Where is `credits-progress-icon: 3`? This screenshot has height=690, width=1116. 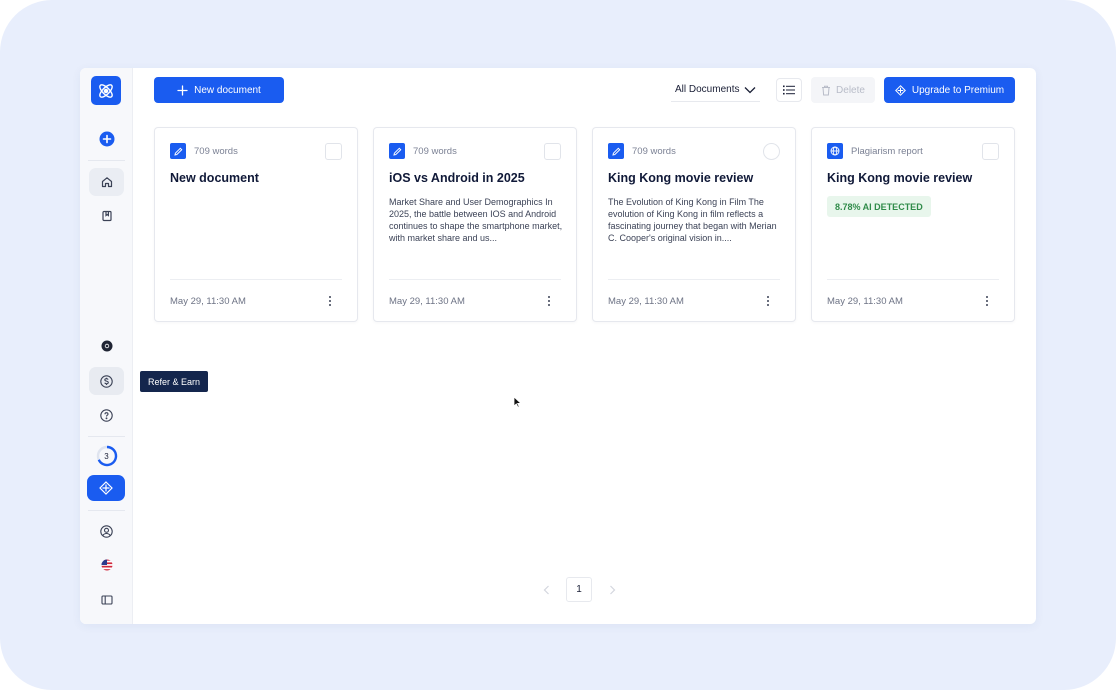 credits-progress-icon: 3 is located at coordinates (106, 456).